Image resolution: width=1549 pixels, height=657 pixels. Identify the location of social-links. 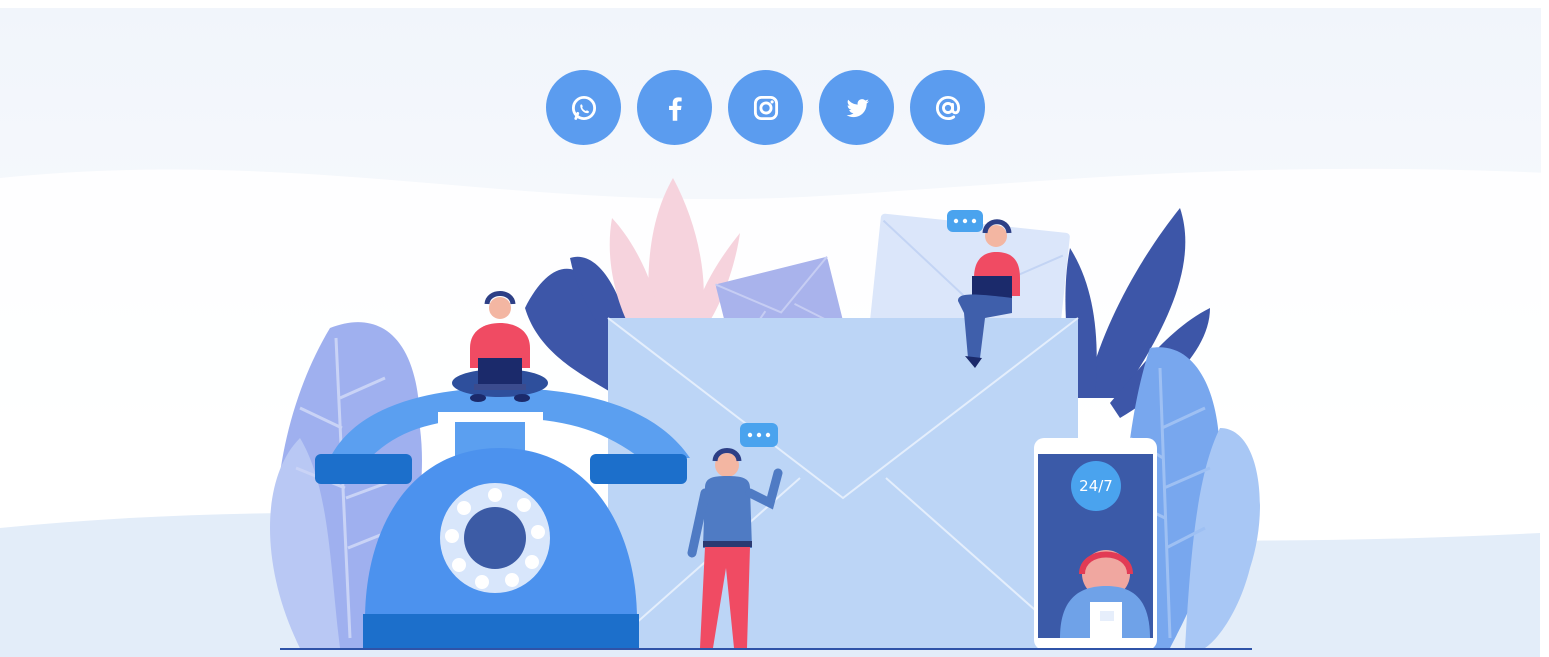
(765, 107).